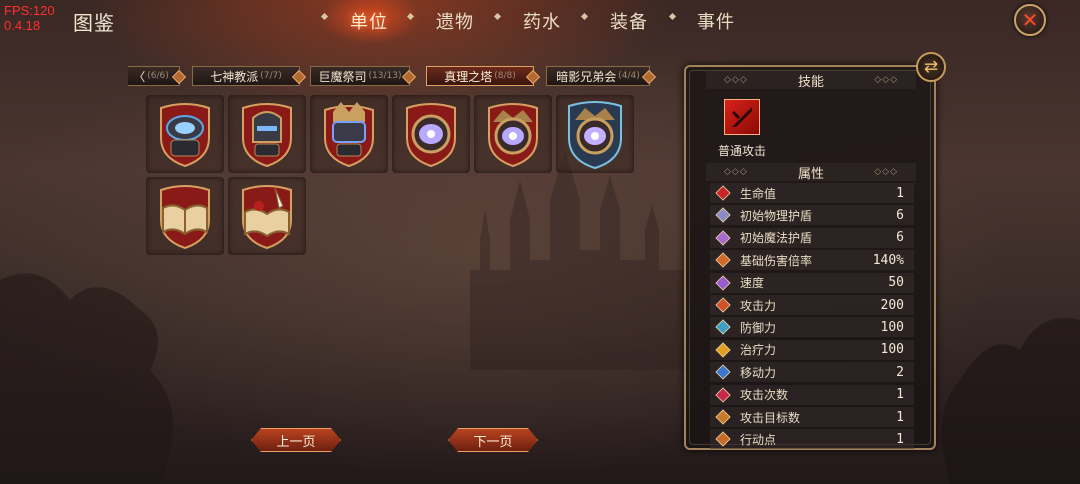 The image size is (1080, 484). I want to click on heal-icon, so click(723, 350).